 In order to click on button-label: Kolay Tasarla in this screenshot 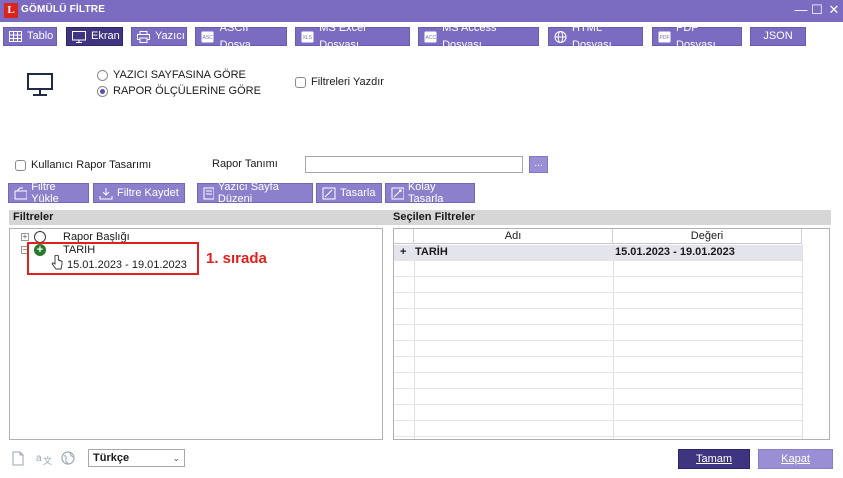, I will do `click(425, 193)`.